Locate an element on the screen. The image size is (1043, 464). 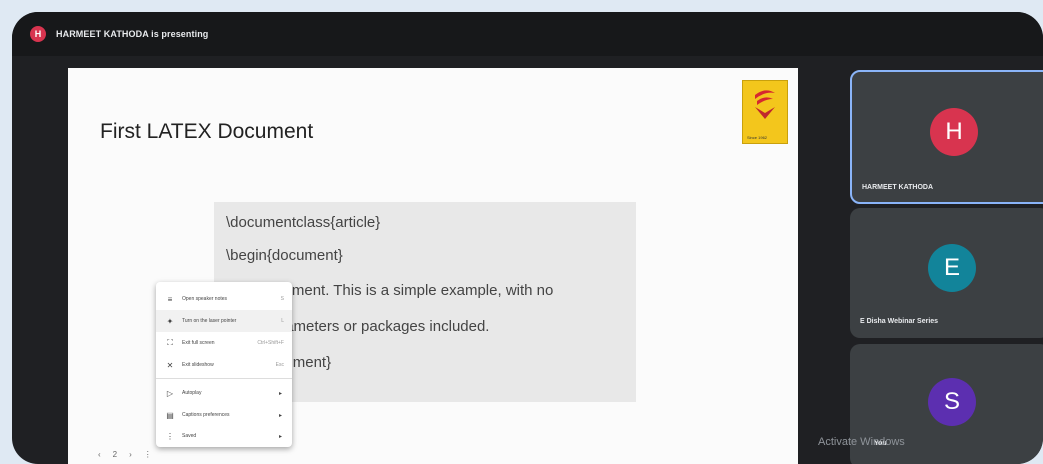
next-slide-button: › is located at coordinates (130, 454).